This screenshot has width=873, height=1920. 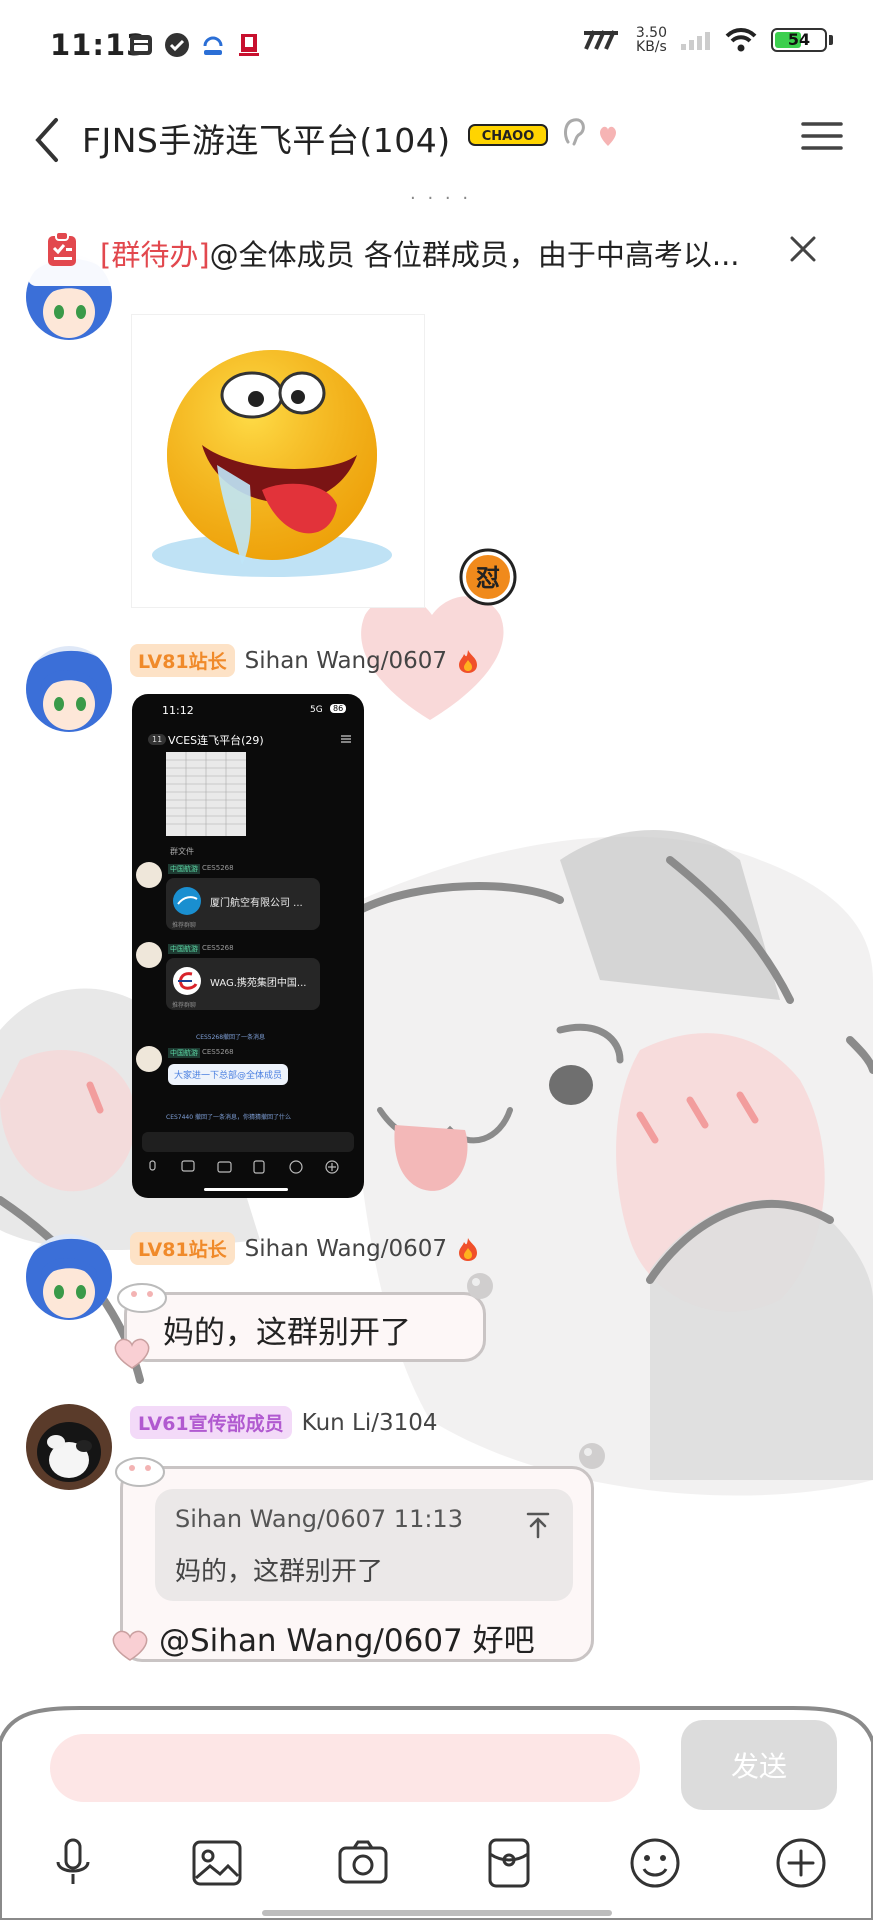 I want to click on quoted-message: Sihan Wang/0607 11:13 妈的，这群别开了, so click(x=364, y=1545).